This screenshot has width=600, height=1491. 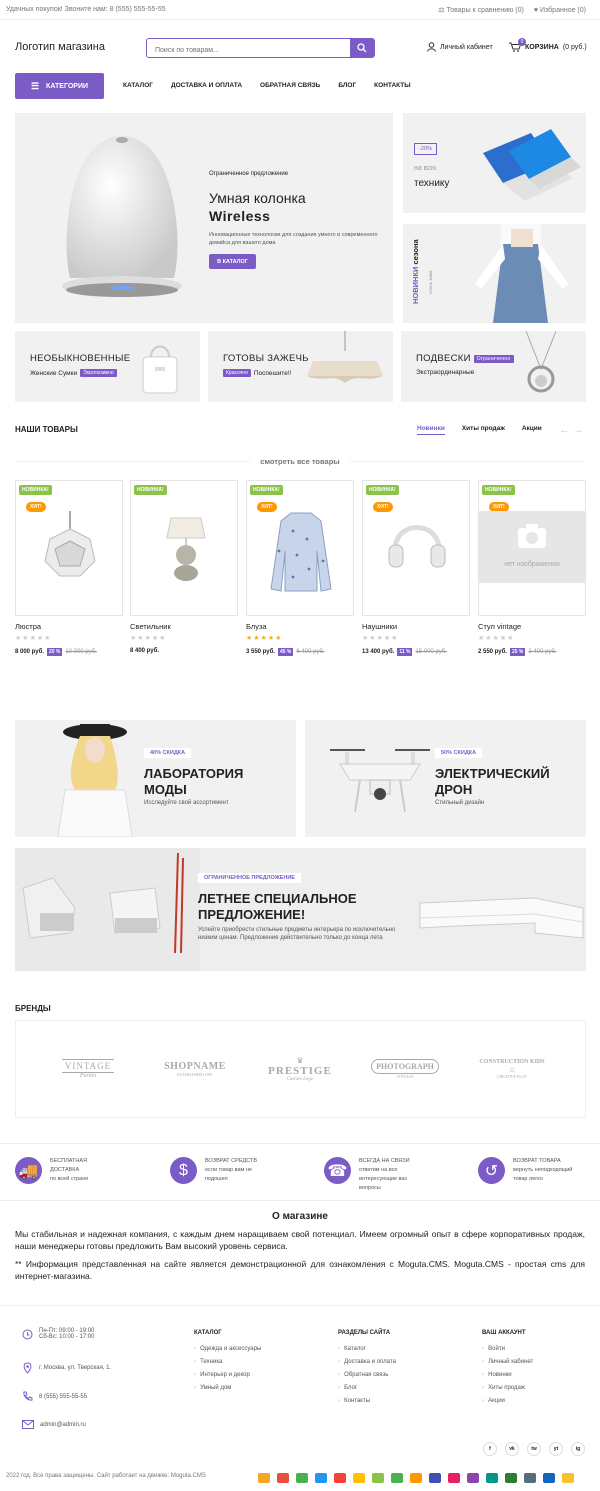 I want to click on footer-link: Обратная связь, so click(x=367, y=1375).